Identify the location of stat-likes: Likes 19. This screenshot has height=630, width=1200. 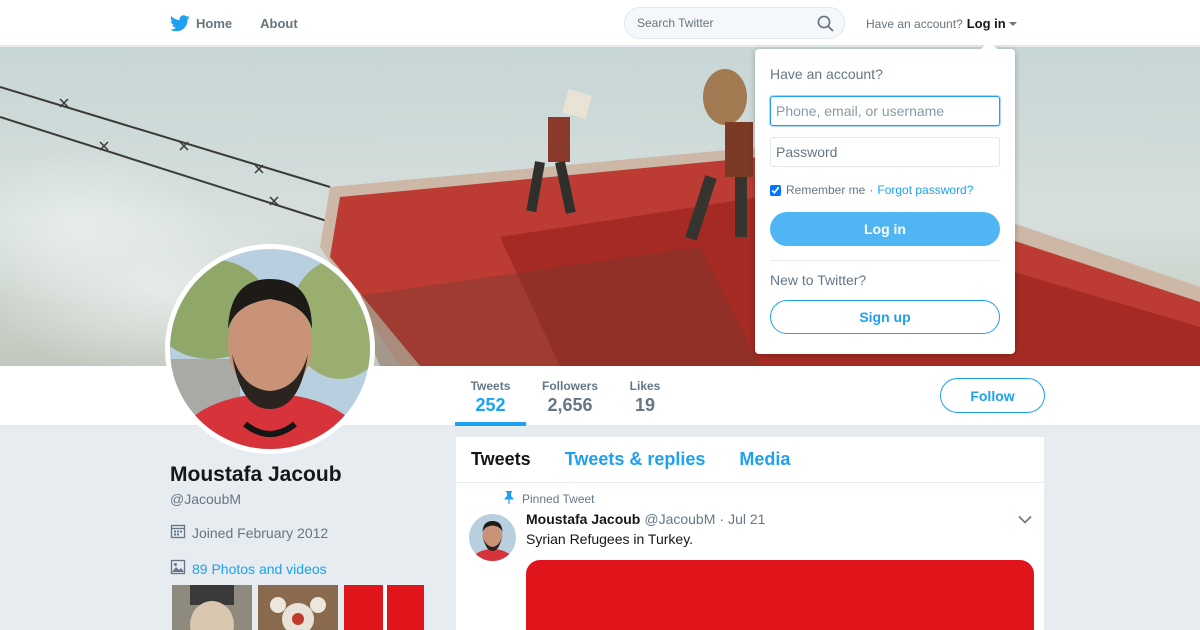
(645, 396).